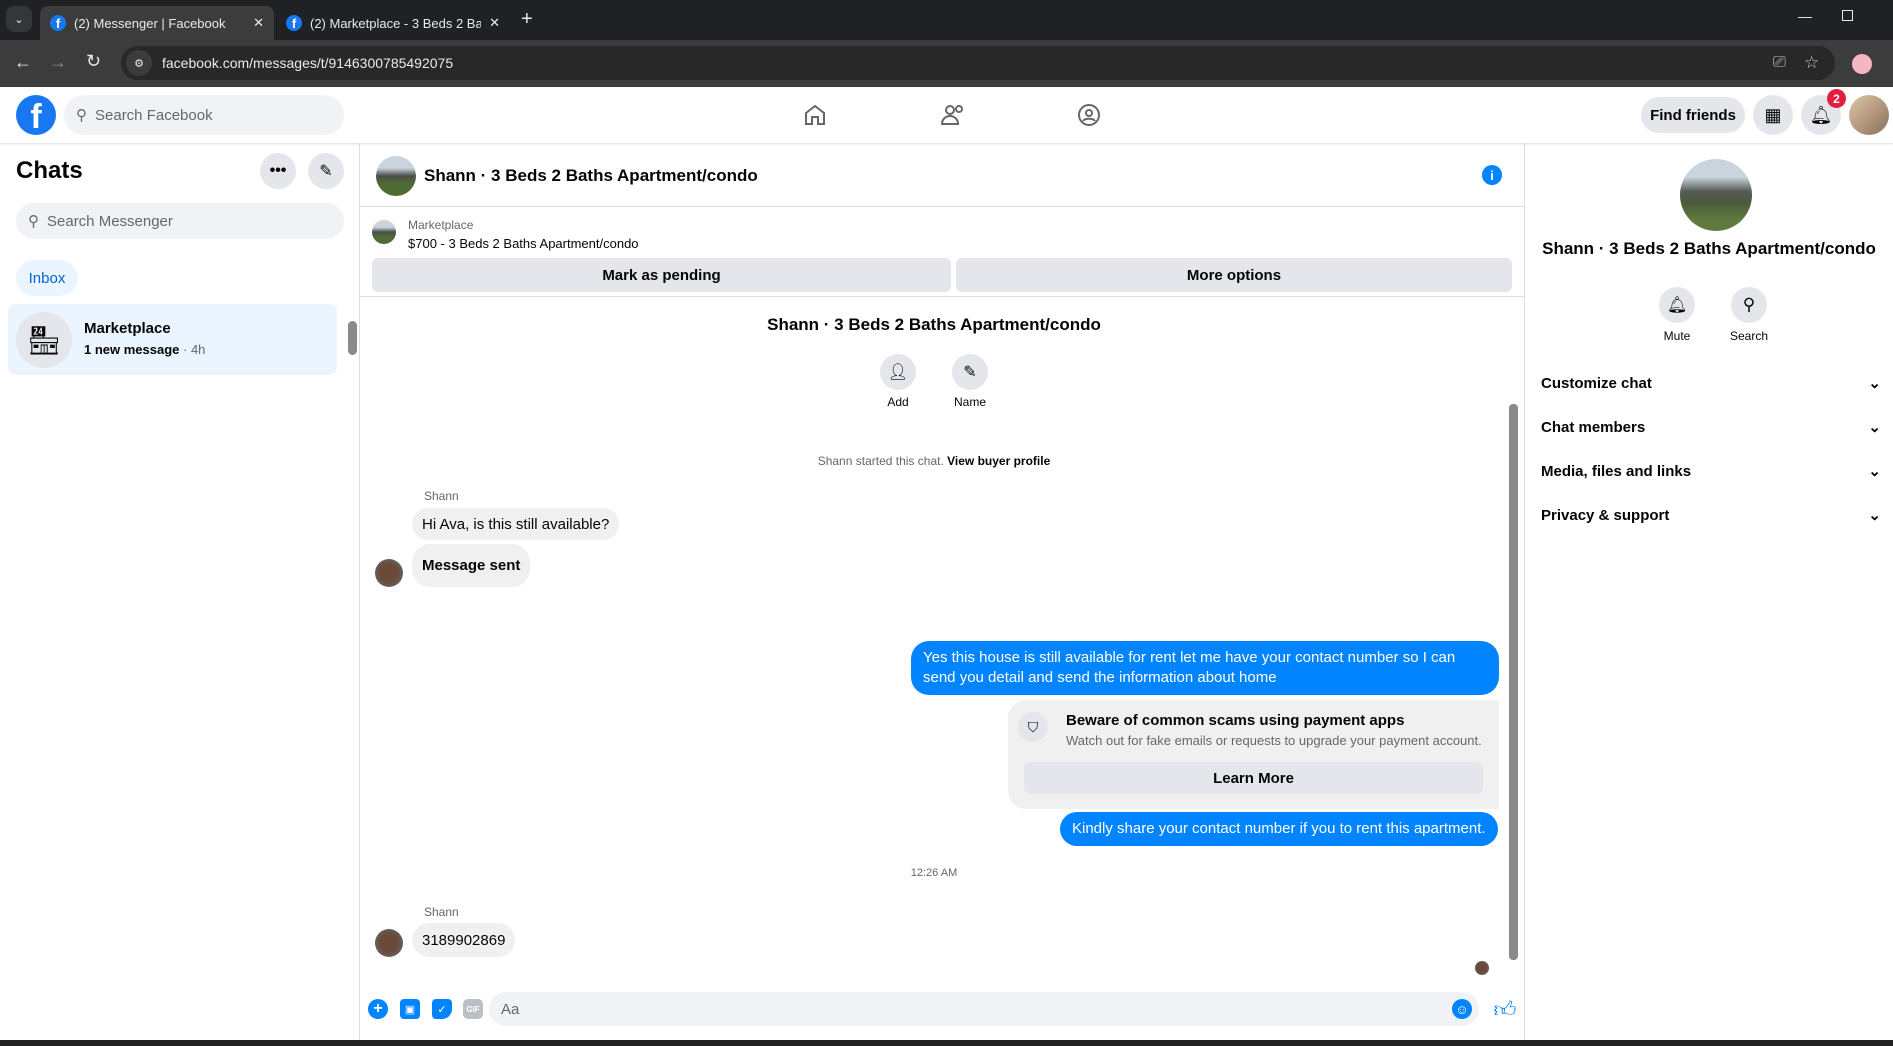 This screenshot has width=1893, height=1046. Describe the element at coordinates (934, 324) in the screenshot. I see `intro-title: Shann · 3 Beds 2 Baths Apartment/condo` at that location.